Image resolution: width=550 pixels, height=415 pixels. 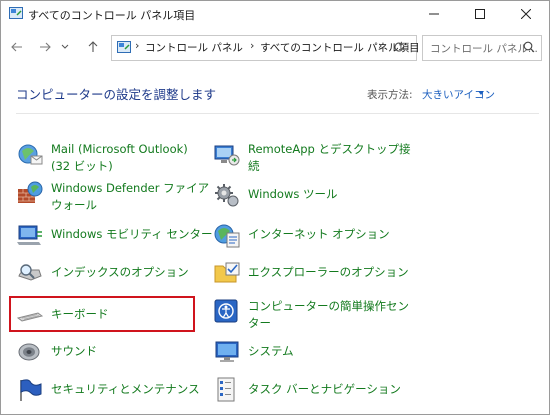 I want to click on back-button, so click(x=17, y=47).